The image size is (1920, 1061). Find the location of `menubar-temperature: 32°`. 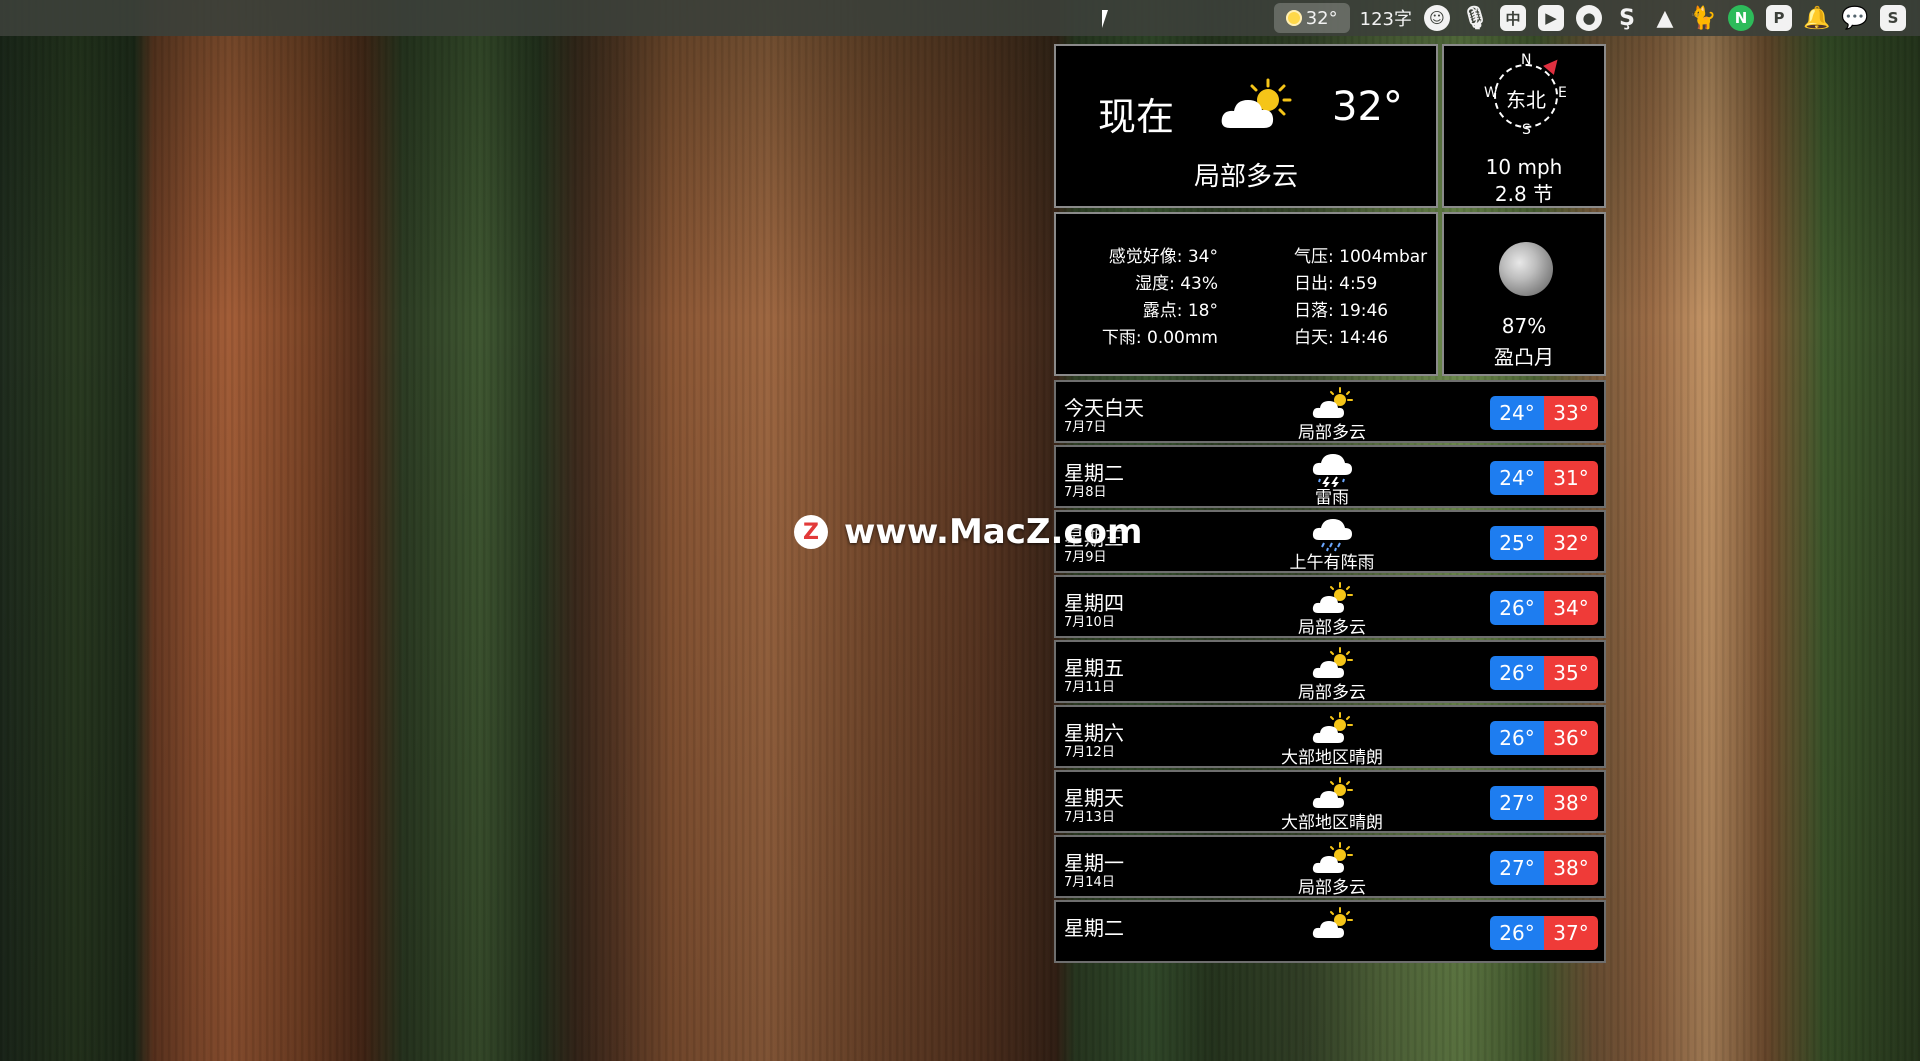

menubar-temperature: 32° is located at coordinates (1321, 18).